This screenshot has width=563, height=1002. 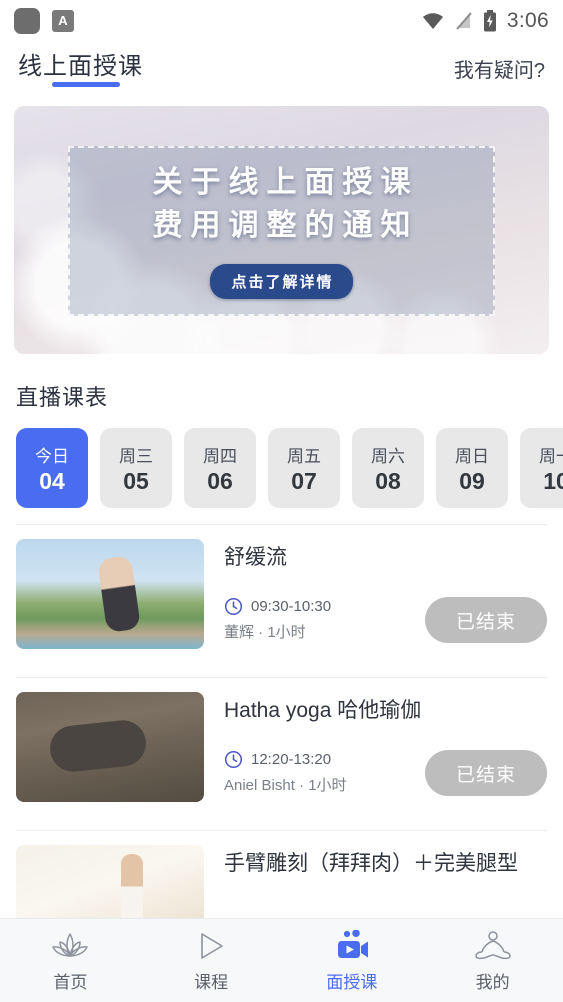 What do you see at coordinates (493, 946) in the screenshot?
I see `meditation-person-icon` at bounding box center [493, 946].